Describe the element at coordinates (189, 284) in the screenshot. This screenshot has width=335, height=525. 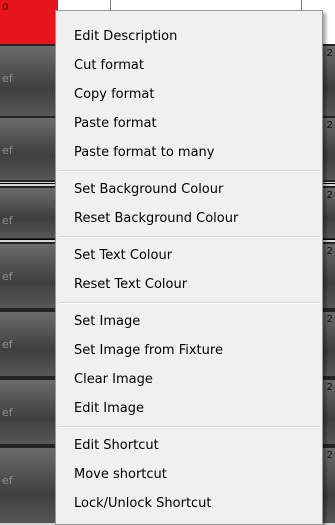
I see `menu-item-reset-text-colour: Reset Text Colour` at that location.